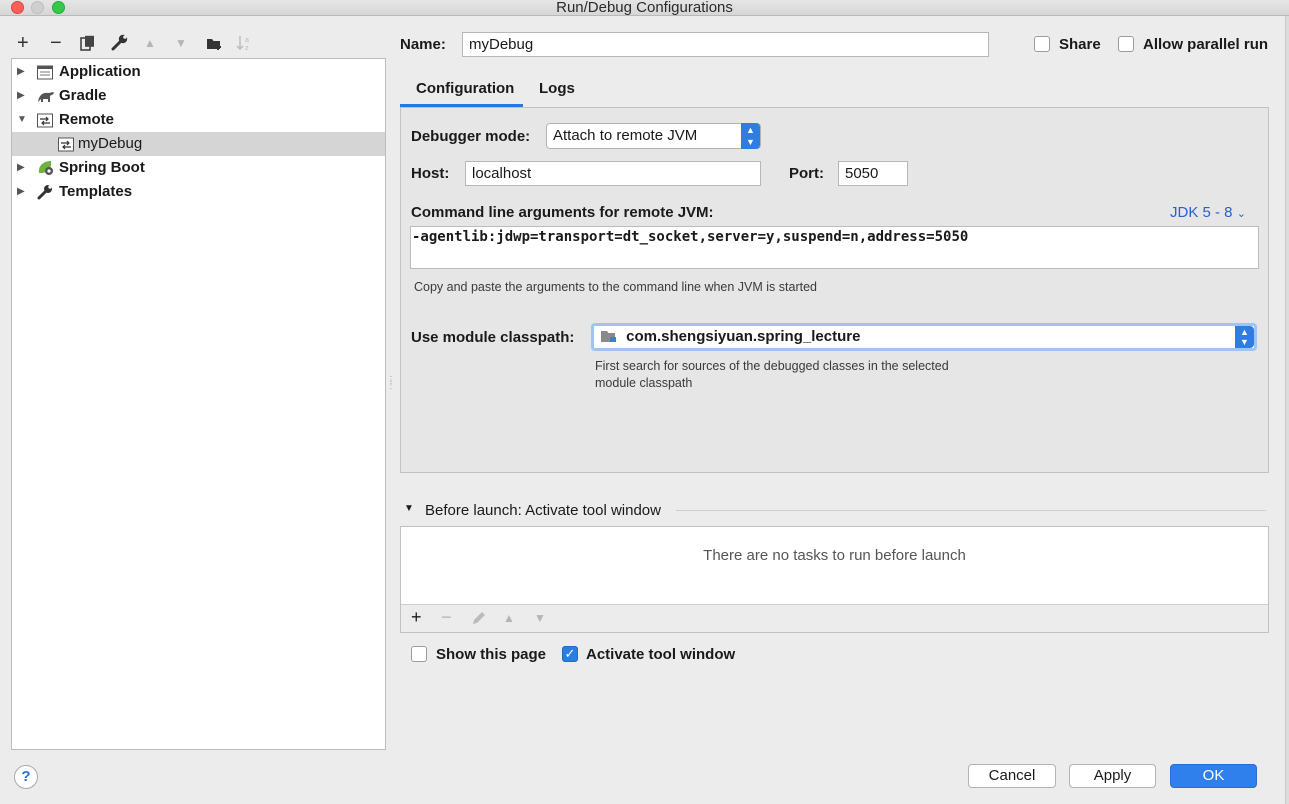 This screenshot has height=804, width=1289. What do you see at coordinates (198, 168) in the screenshot?
I see `tree-item-spring-boot: ▶ Spring Boot` at bounding box center [198, 168].